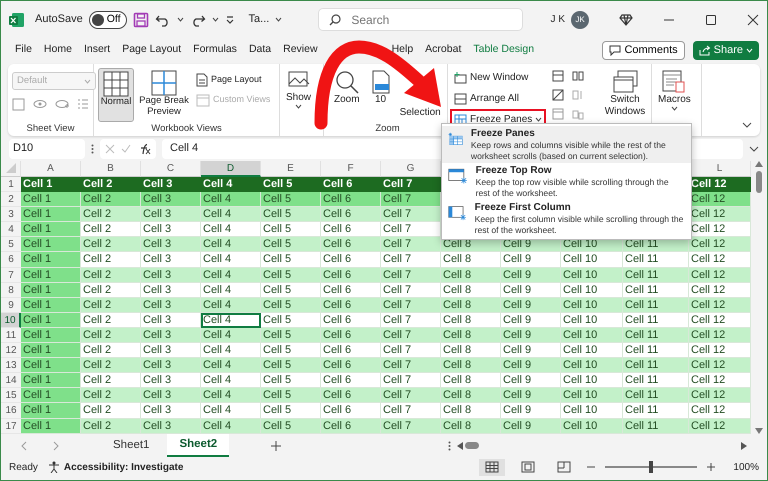  What do you see at coordinates (59, 20) in the screenshot?
I see `autosave-label: AutoSave` at bounding box center [59, 20].